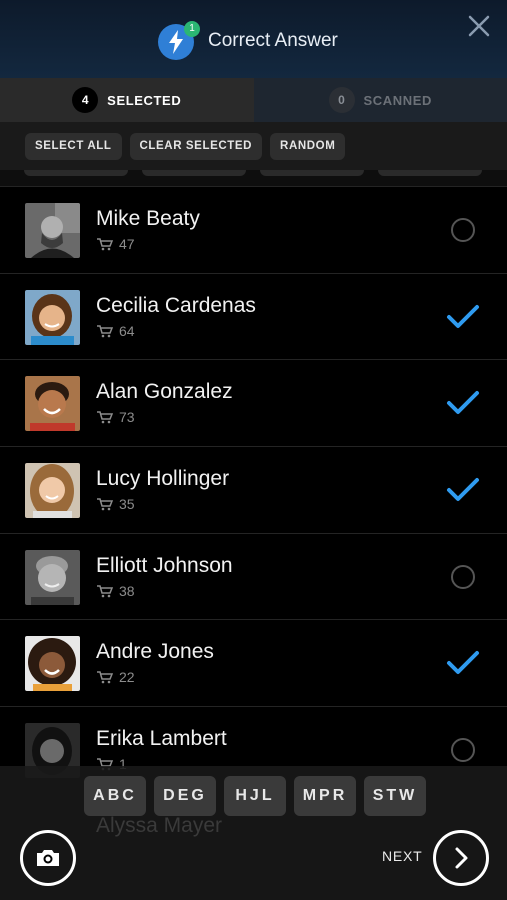 The height and width of the screenshot is (900, 507). Describe the element at coordinates (176, 42) in the screenshot. I see `lightning-bolt-icon` at that location.